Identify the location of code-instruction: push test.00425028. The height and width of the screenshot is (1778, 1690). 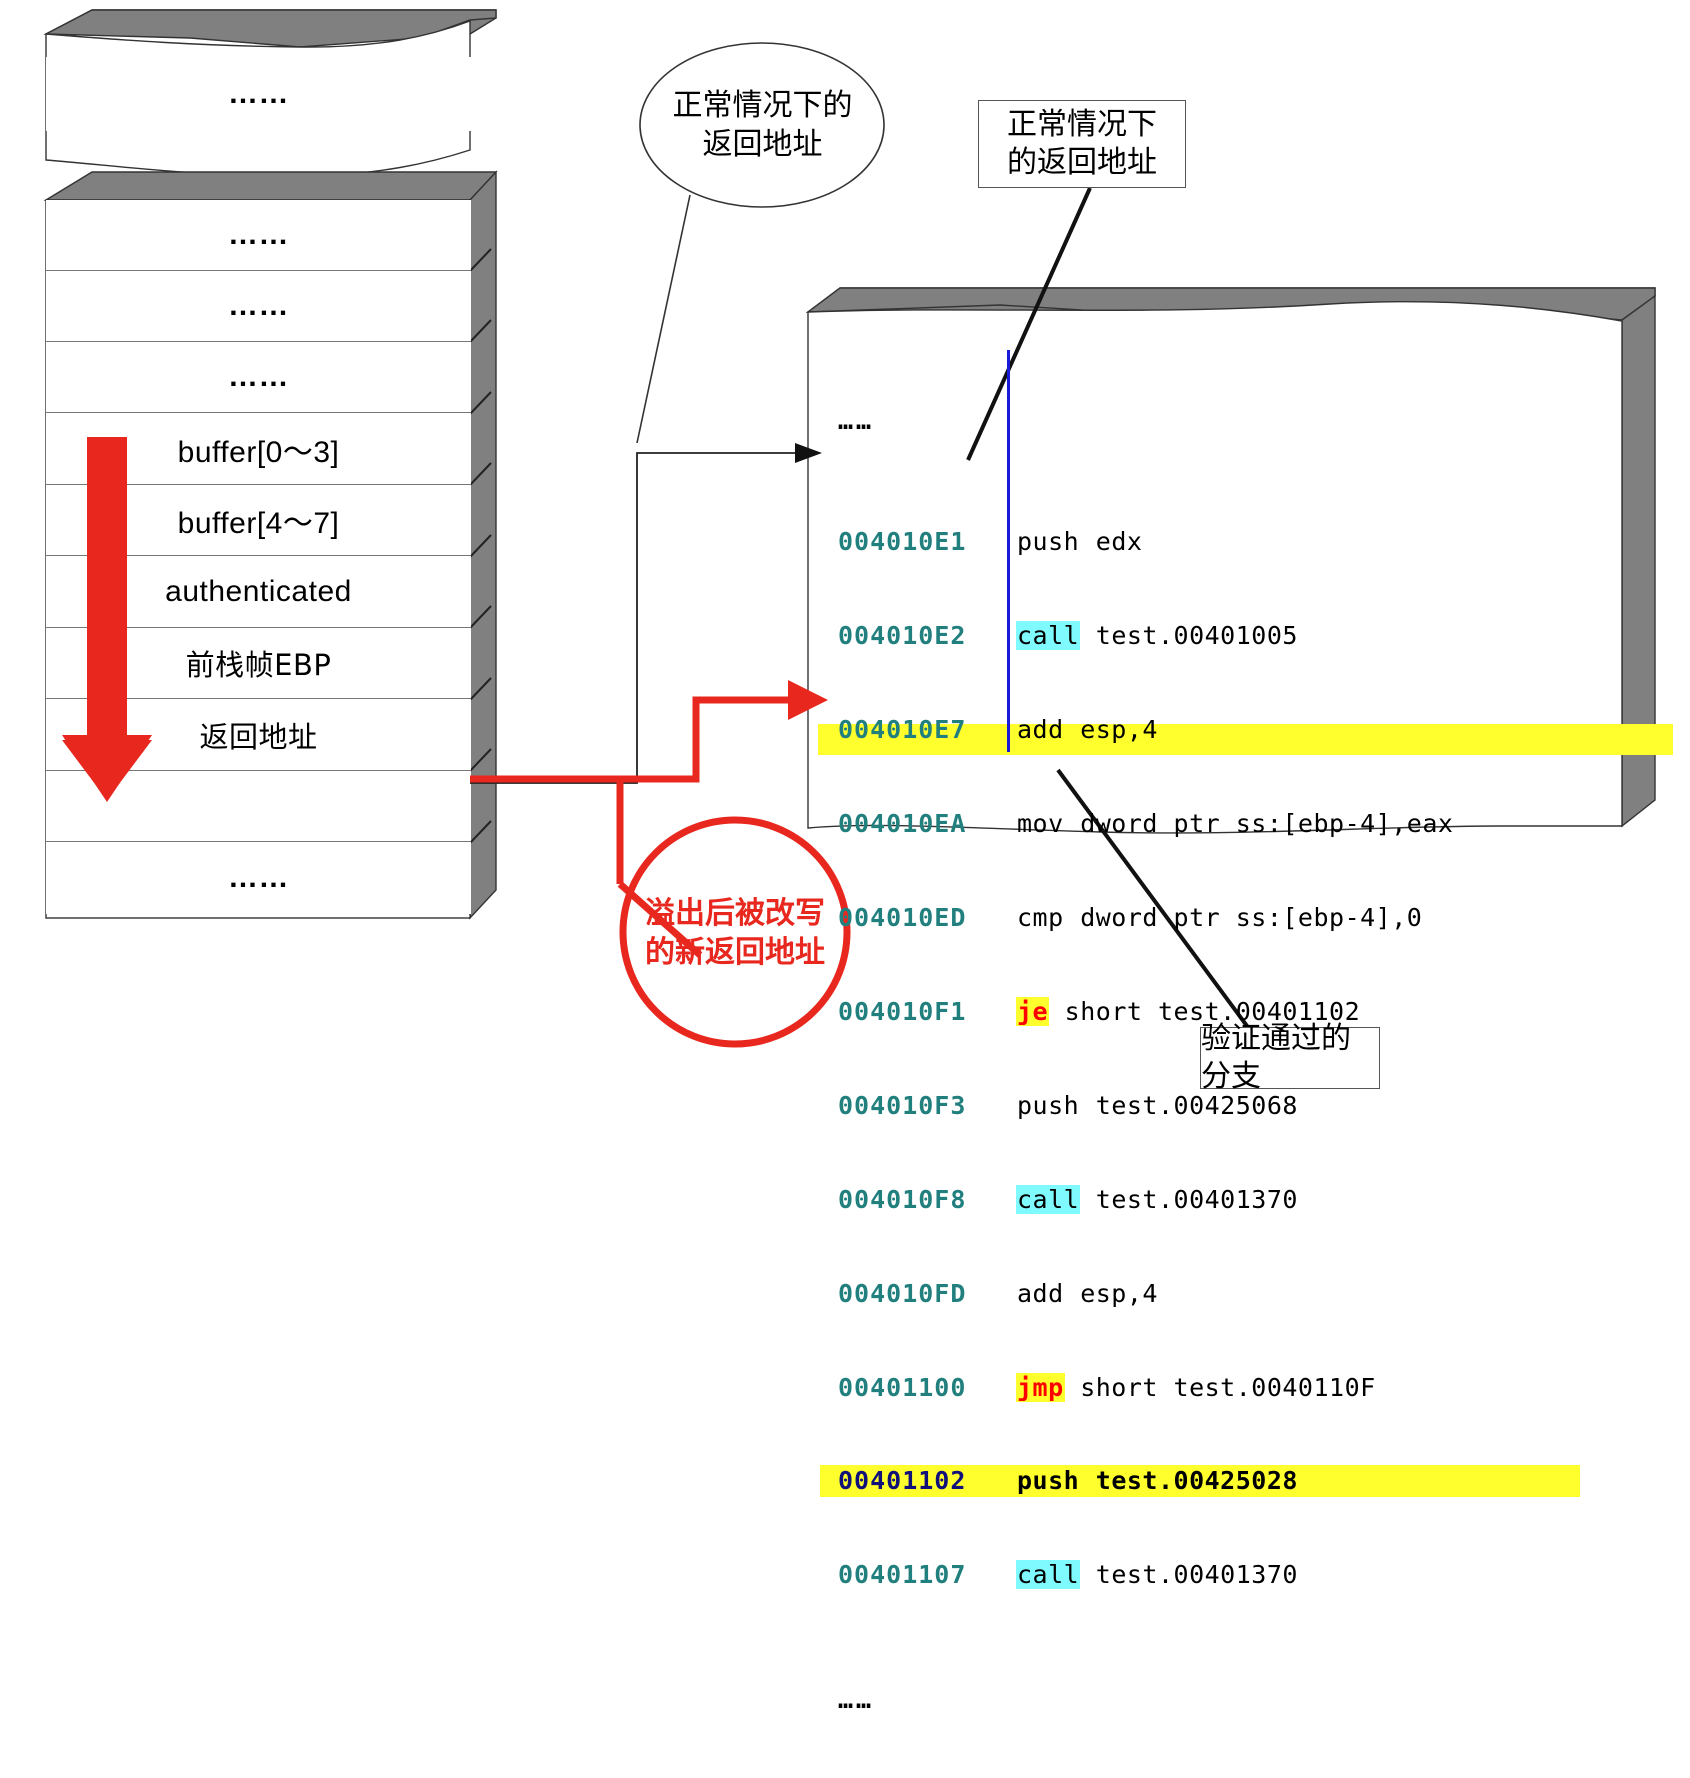
(1148, 1480).